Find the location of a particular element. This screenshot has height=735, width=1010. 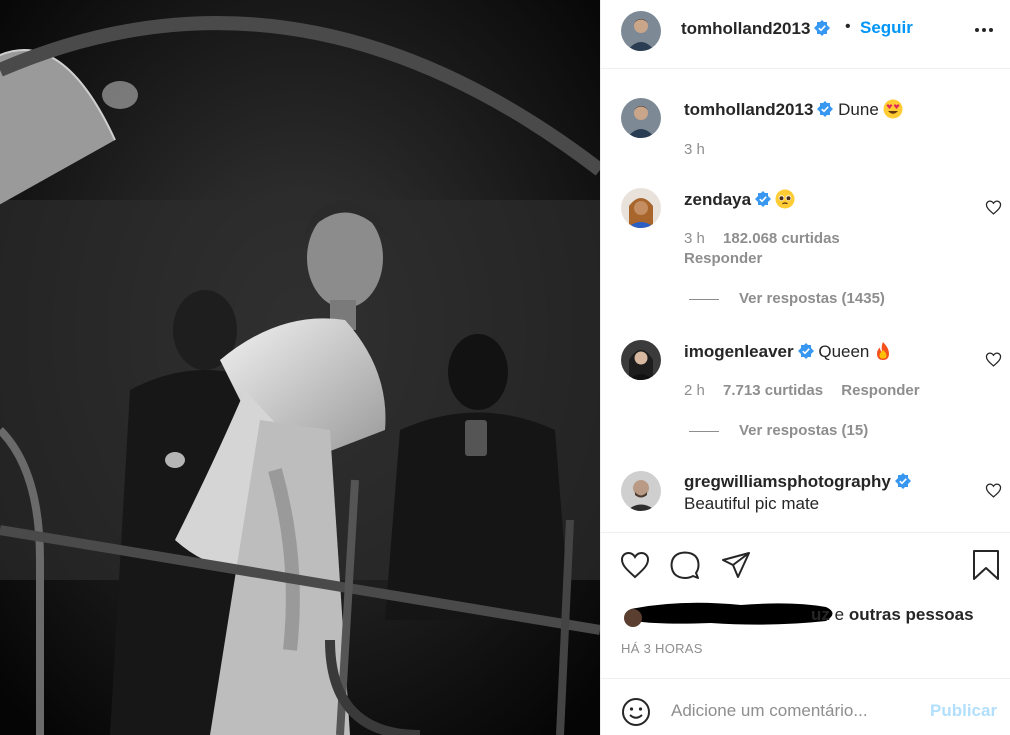

liked-by-others: outras pessoas is located at coordinates (911, 614).